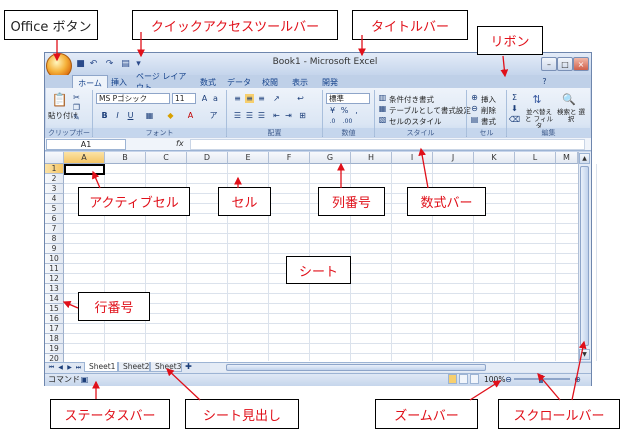 The height and width of the screenshot is (444, 626). What do you see at coordinates (237, 98) in the screenshot?
I see `align-top-icon: ≡` at bounding box center [237, 98].